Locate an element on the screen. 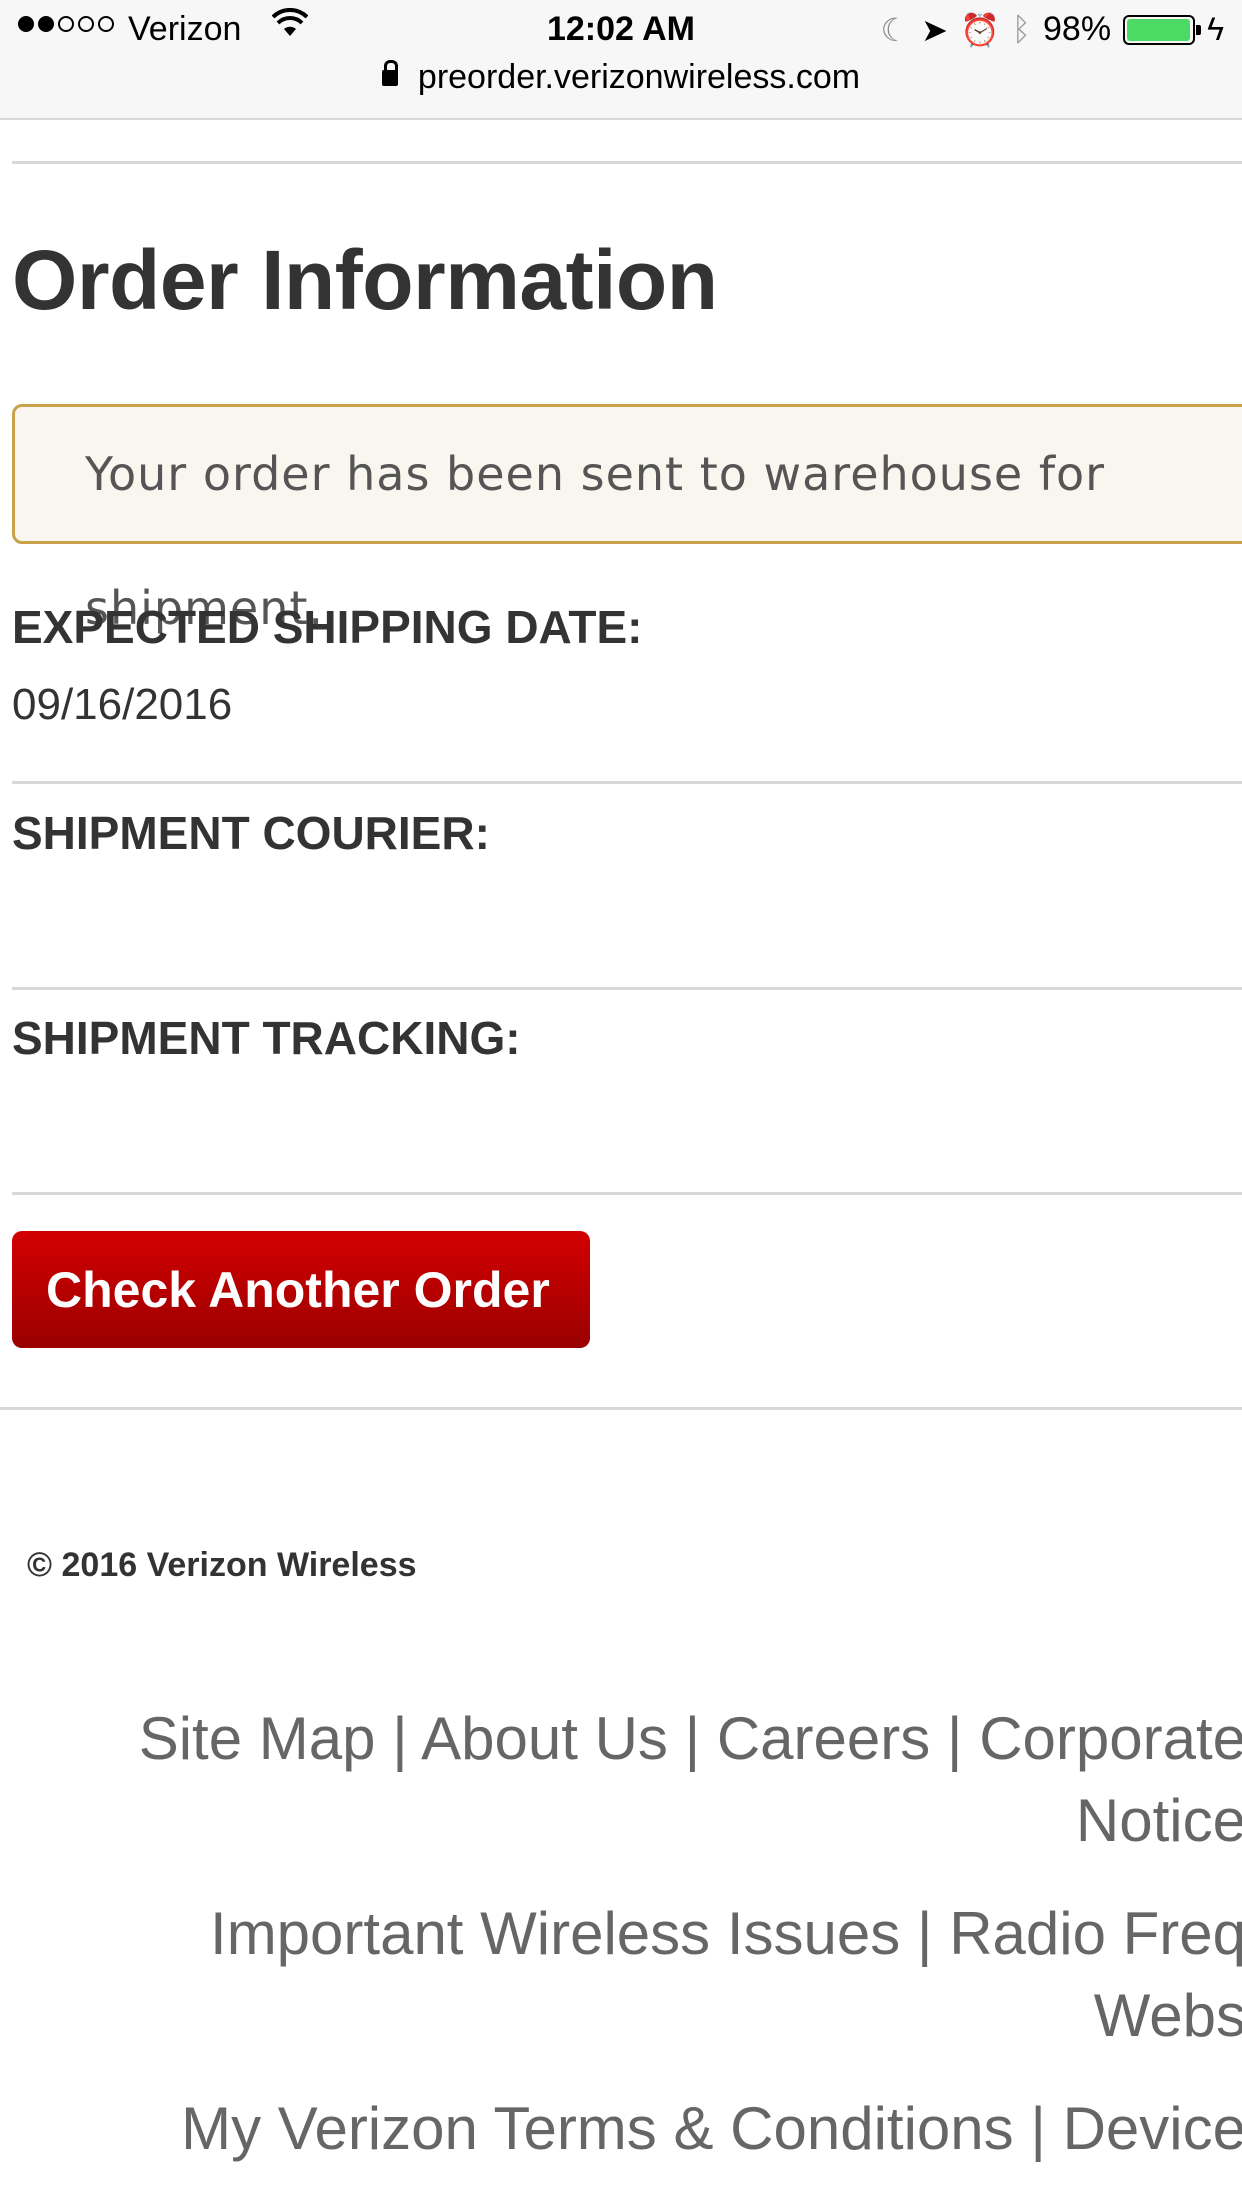 This screenshot has width=1242, height=2208. page-title: Order Information is located at coordinates (365, 280).